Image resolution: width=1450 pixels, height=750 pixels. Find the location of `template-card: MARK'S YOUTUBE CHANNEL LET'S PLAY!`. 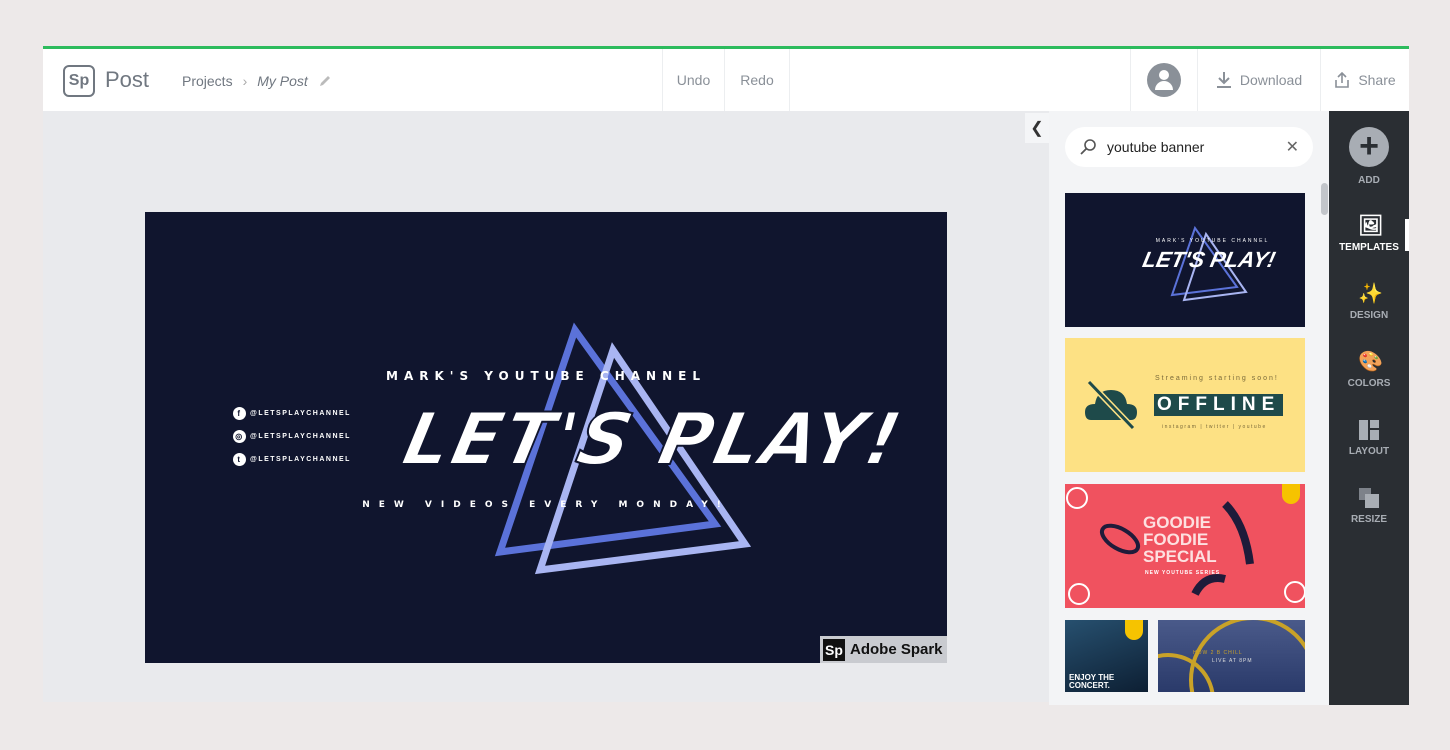

template-card: MARK'S YOUTUBE CHANNEL LET'S PLAY! is located at coordinates (1185, 260).